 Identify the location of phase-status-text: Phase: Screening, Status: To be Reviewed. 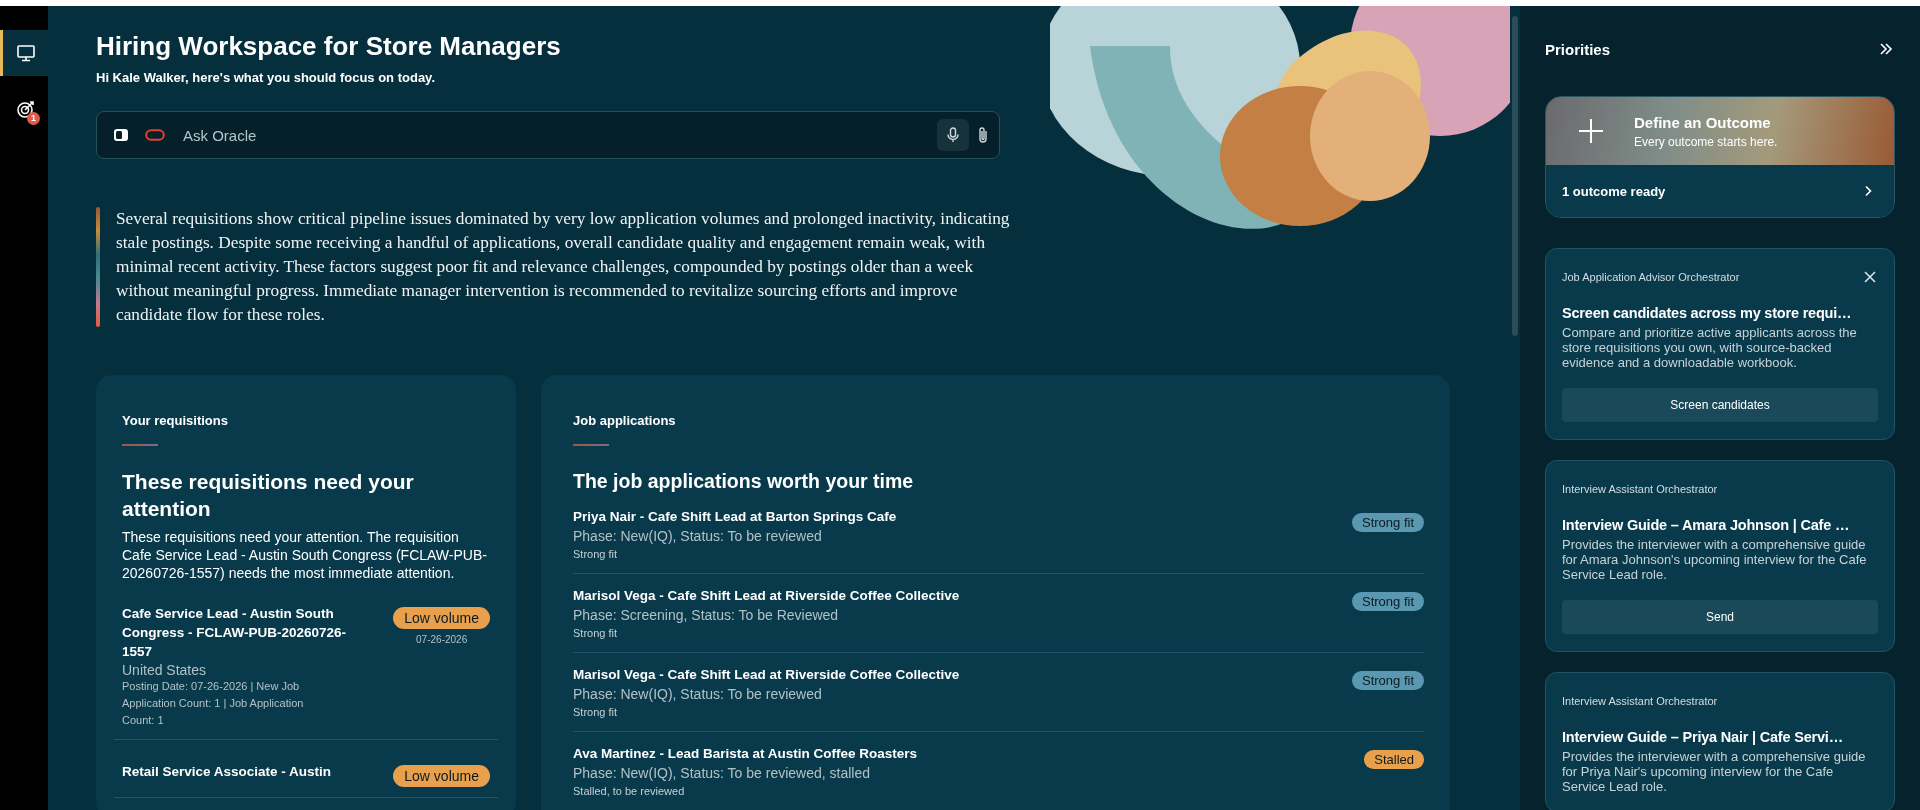
(706, 615).